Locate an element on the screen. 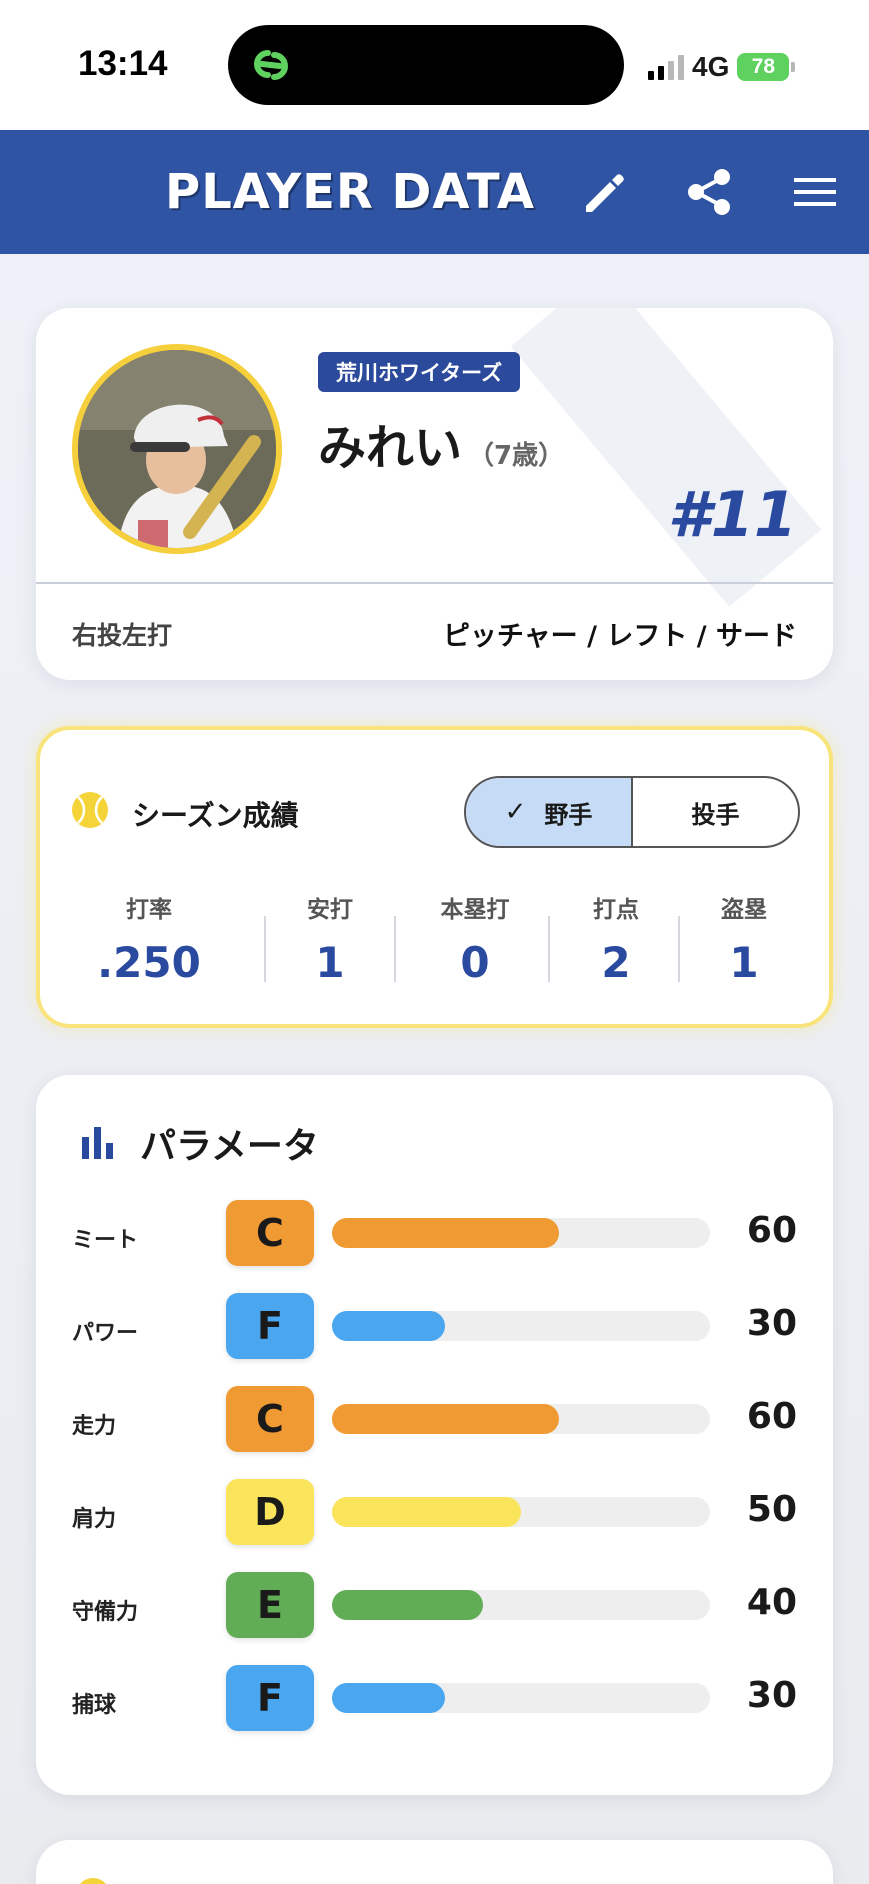  tab-label: 野手 is located at coordinates (568, 814).